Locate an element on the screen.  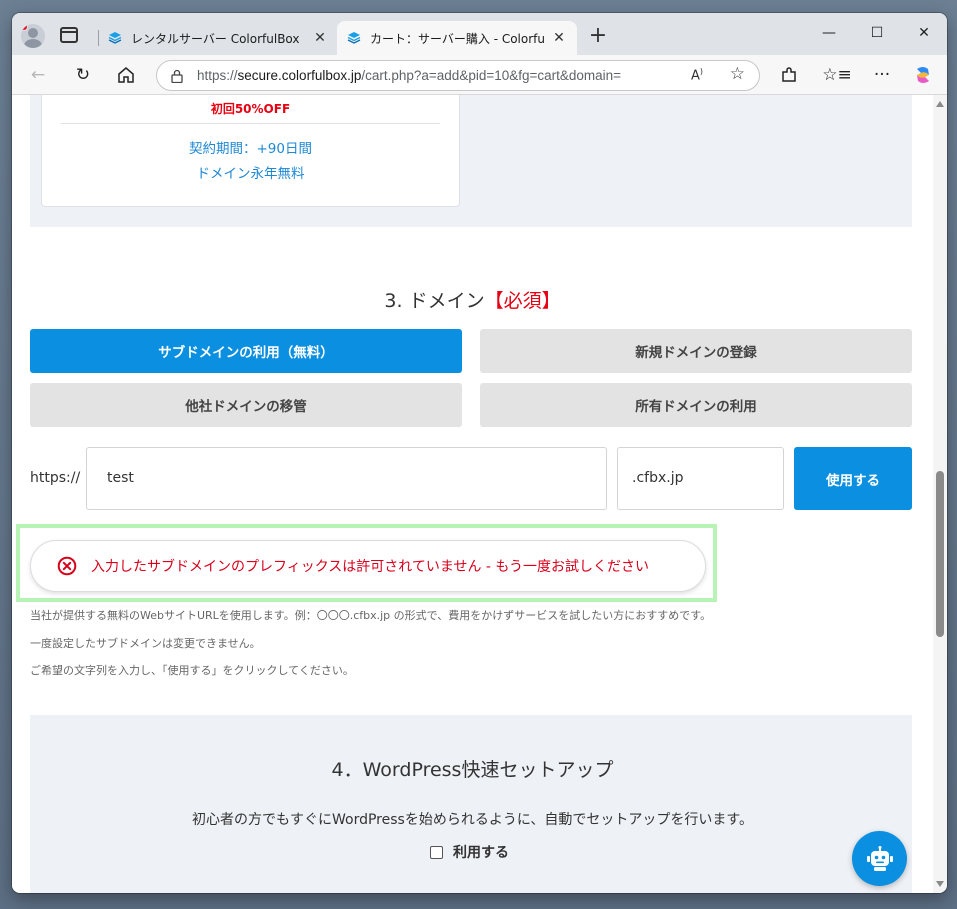
reload-icon: ↻ is located at coordinates (83, 75).